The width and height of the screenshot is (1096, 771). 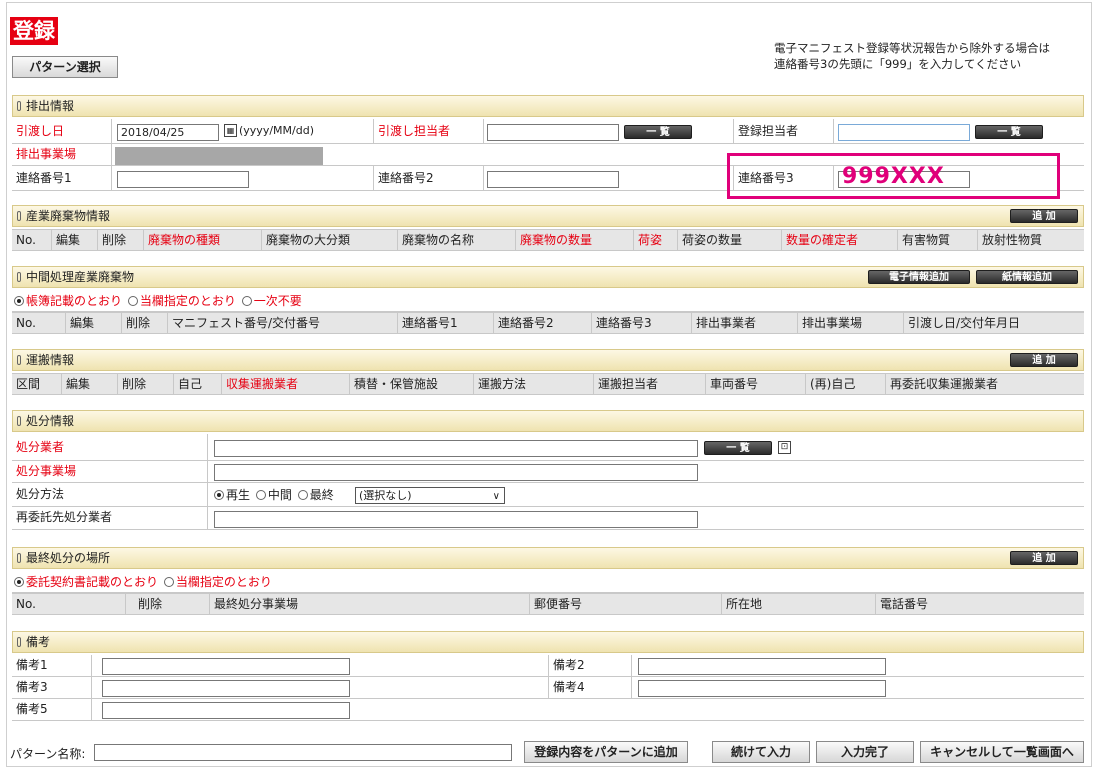 What do you see at coordinates (330, 240) in the screenshot?
I see `col-category: 廃棄物の大分類` at bounding box center [330, 240].